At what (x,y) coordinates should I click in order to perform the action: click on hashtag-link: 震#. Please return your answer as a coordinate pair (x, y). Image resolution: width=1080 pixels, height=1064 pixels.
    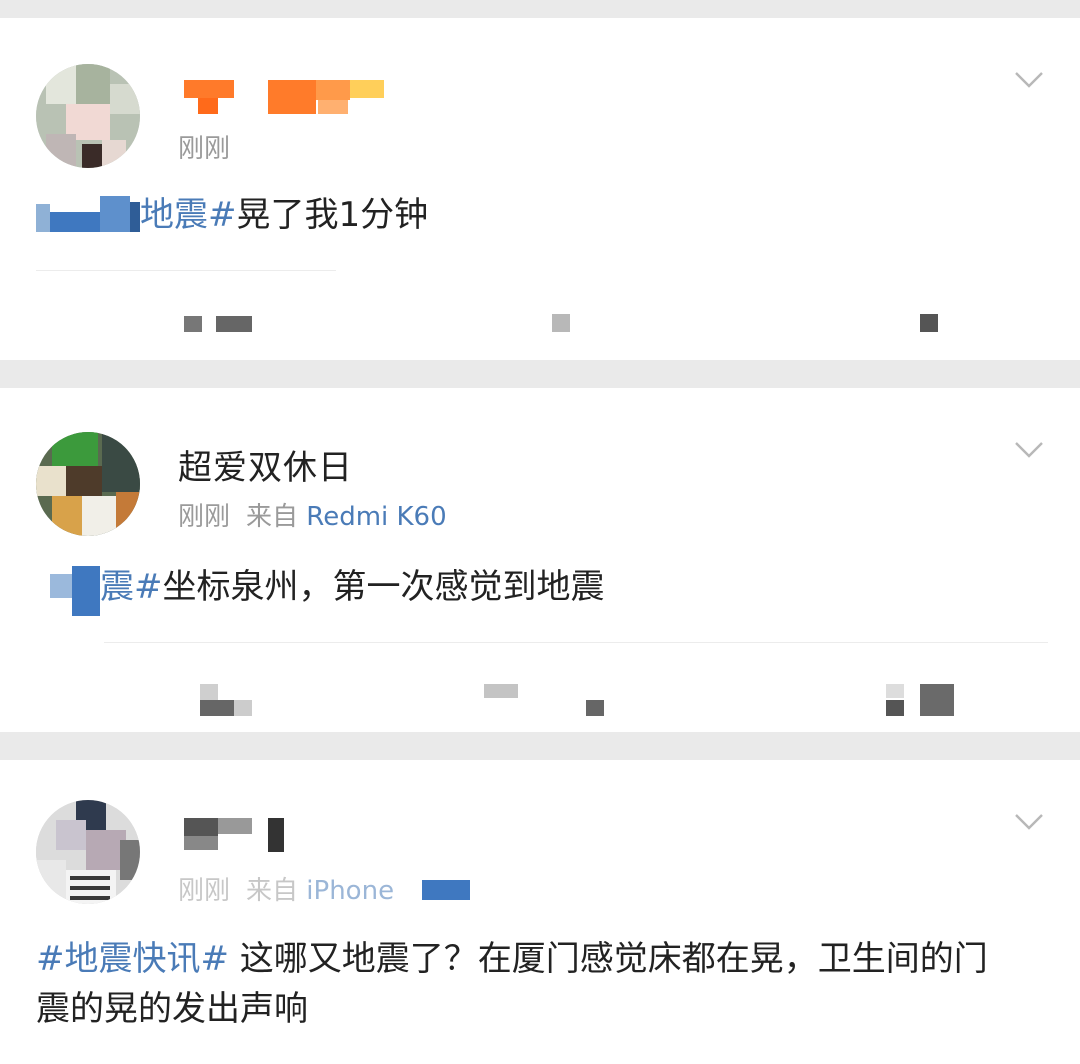
    Looking at the image, I should click on (131, 587).